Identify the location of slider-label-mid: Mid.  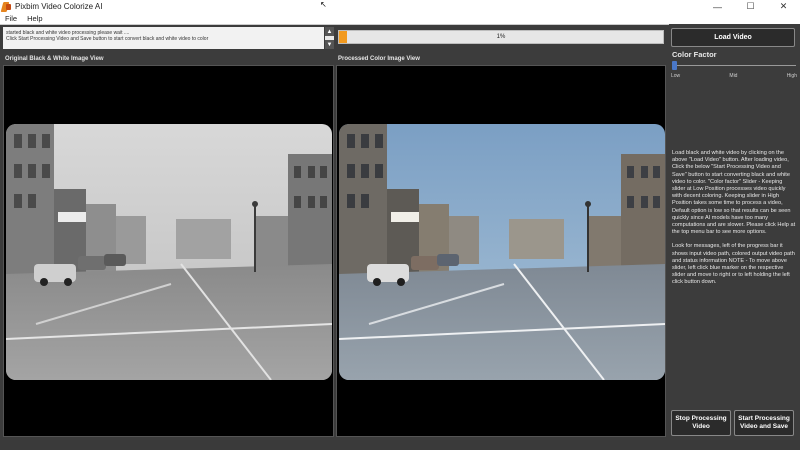
(733, 76).